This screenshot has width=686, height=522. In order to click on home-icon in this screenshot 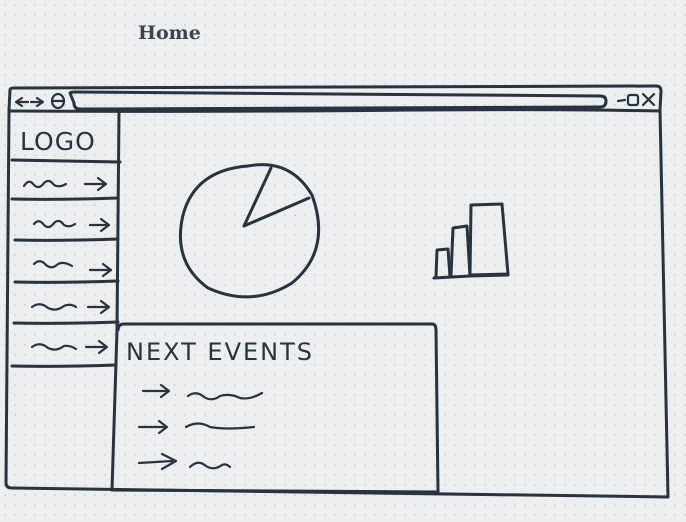, I will do `click(58, 101)`.